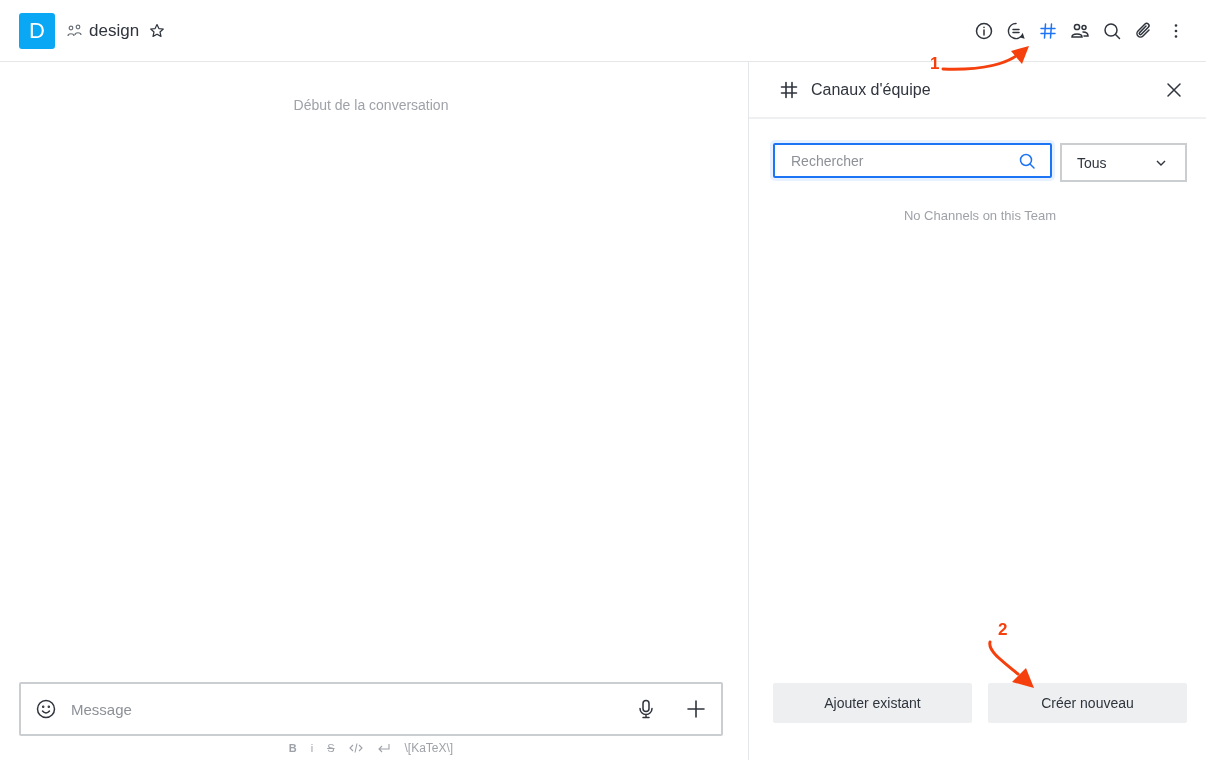 This screenshot has width=1206, height=760. I want to click on code-icon, so click(355, 748).